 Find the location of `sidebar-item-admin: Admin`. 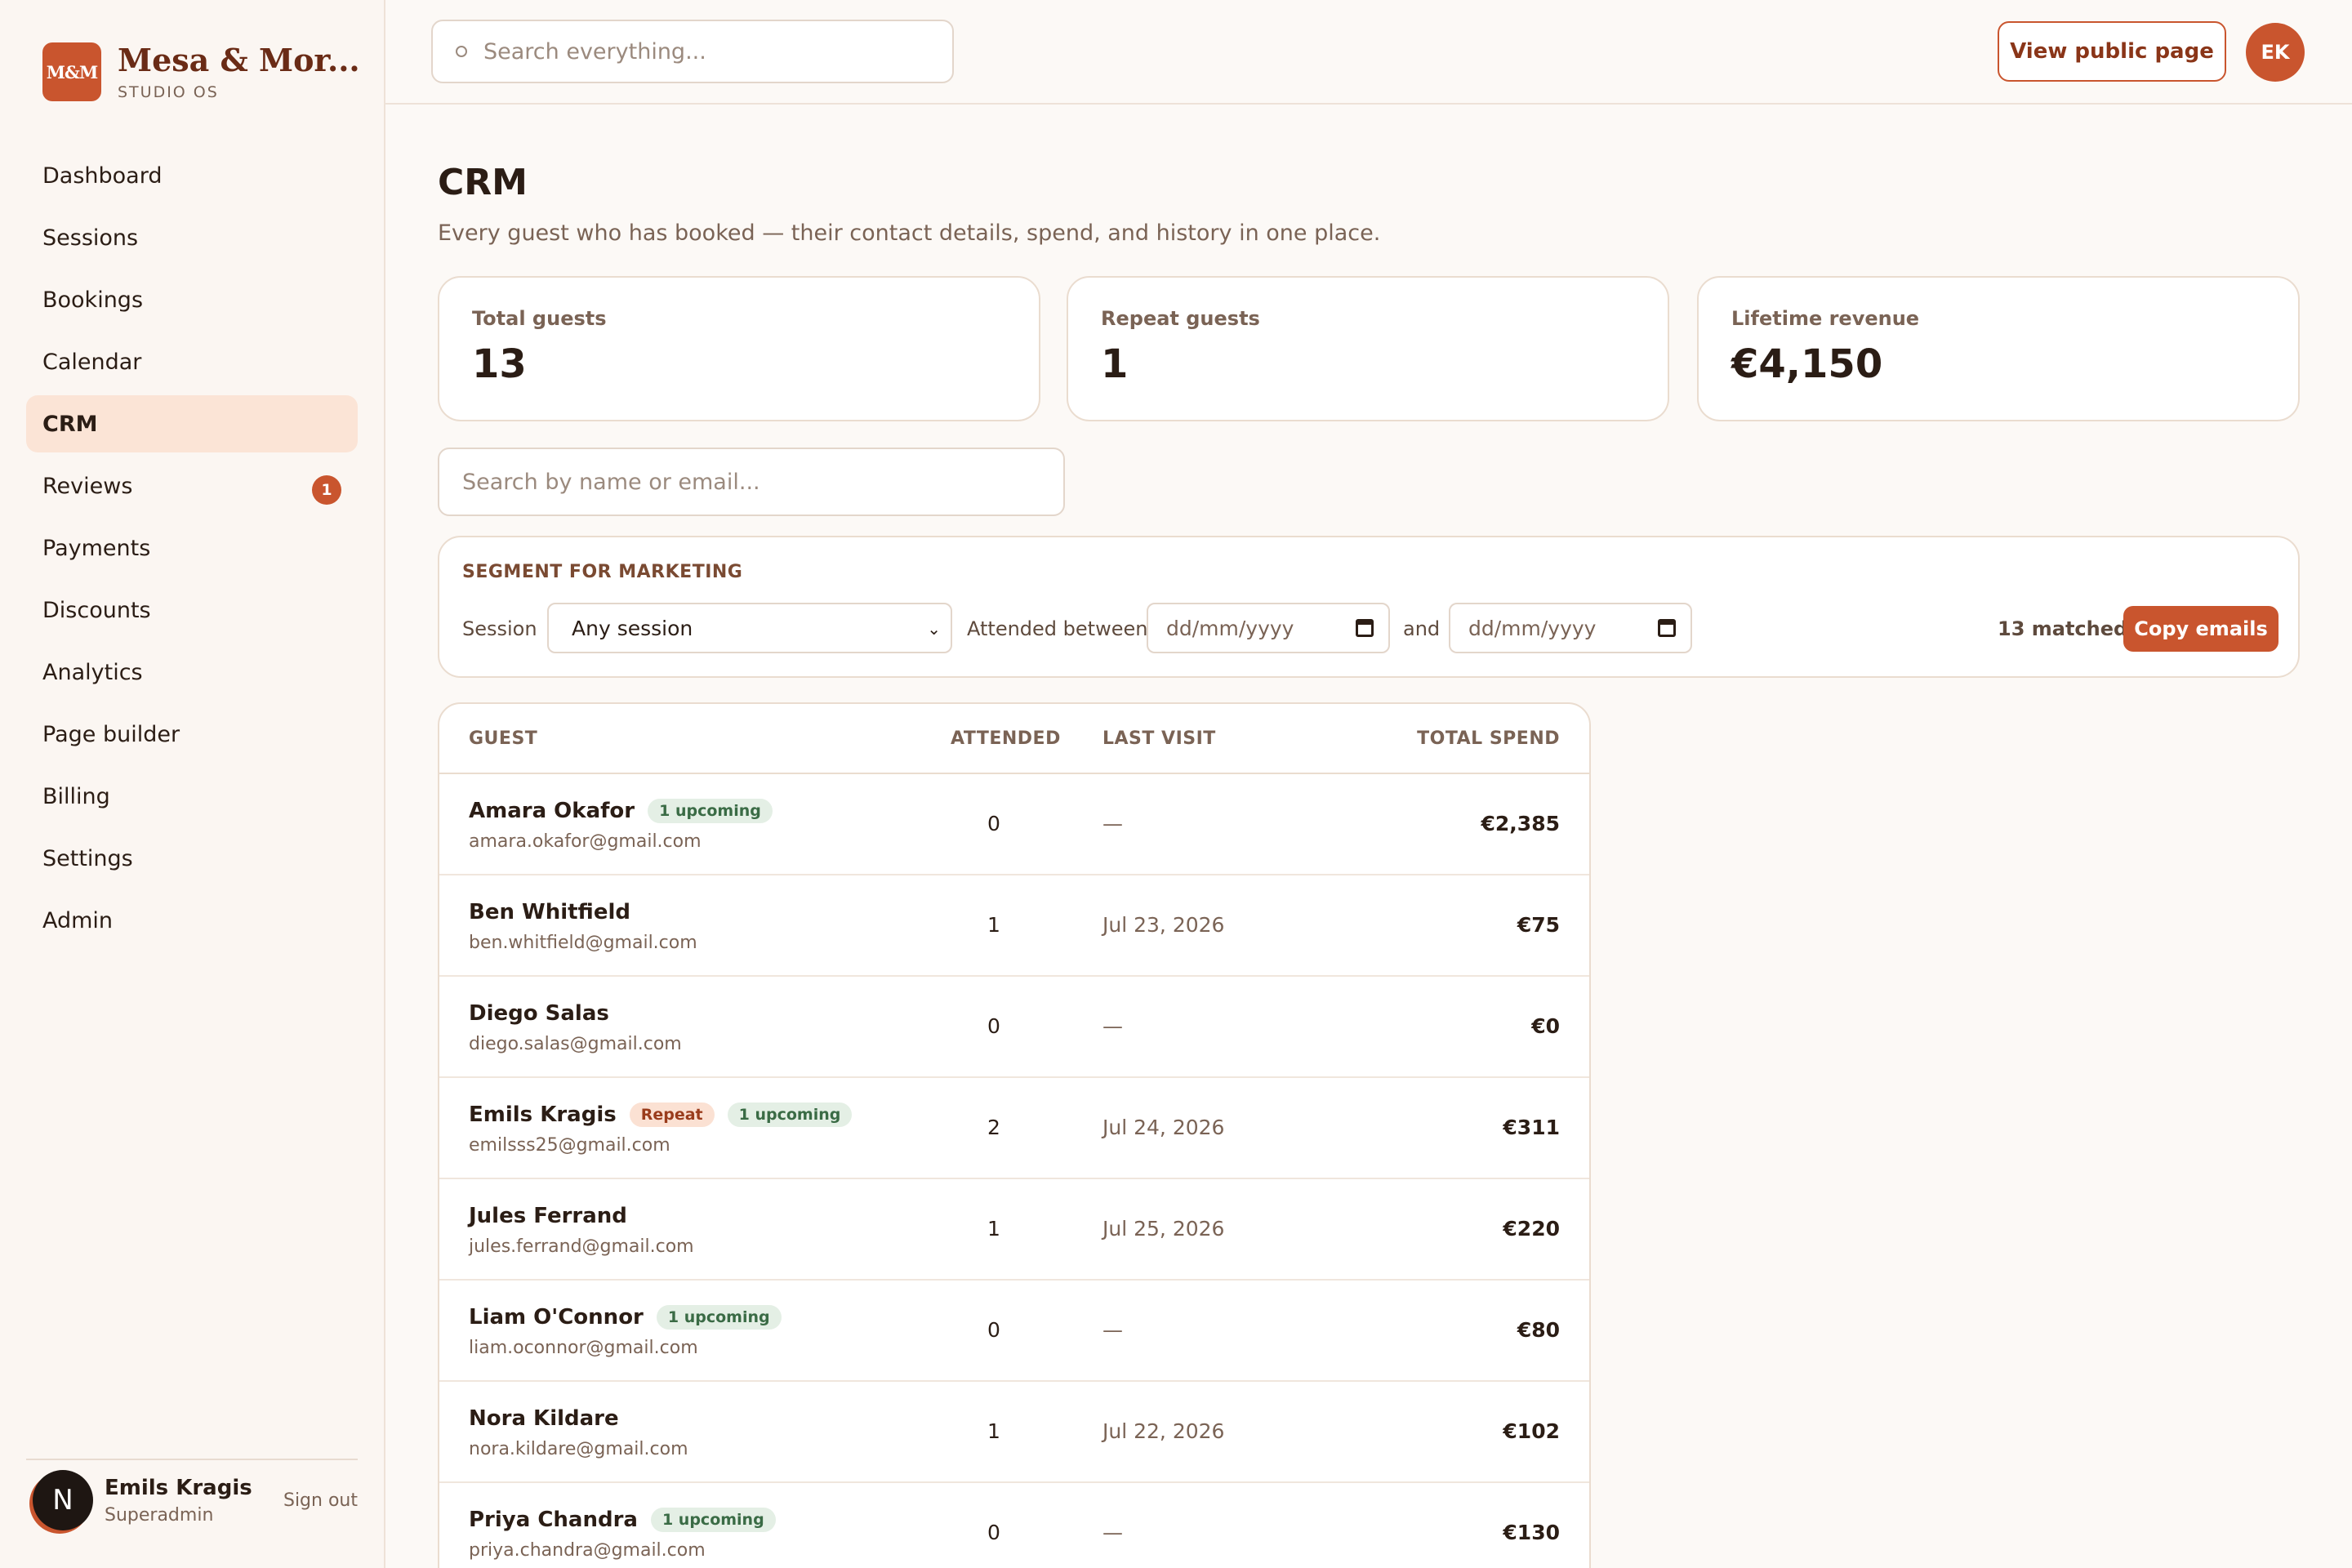

sidebar-item-admin: Admin is located at coordinates (192, 920).